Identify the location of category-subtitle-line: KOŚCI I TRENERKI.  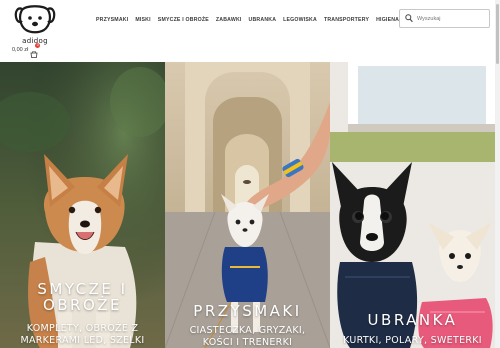
(247, 342).